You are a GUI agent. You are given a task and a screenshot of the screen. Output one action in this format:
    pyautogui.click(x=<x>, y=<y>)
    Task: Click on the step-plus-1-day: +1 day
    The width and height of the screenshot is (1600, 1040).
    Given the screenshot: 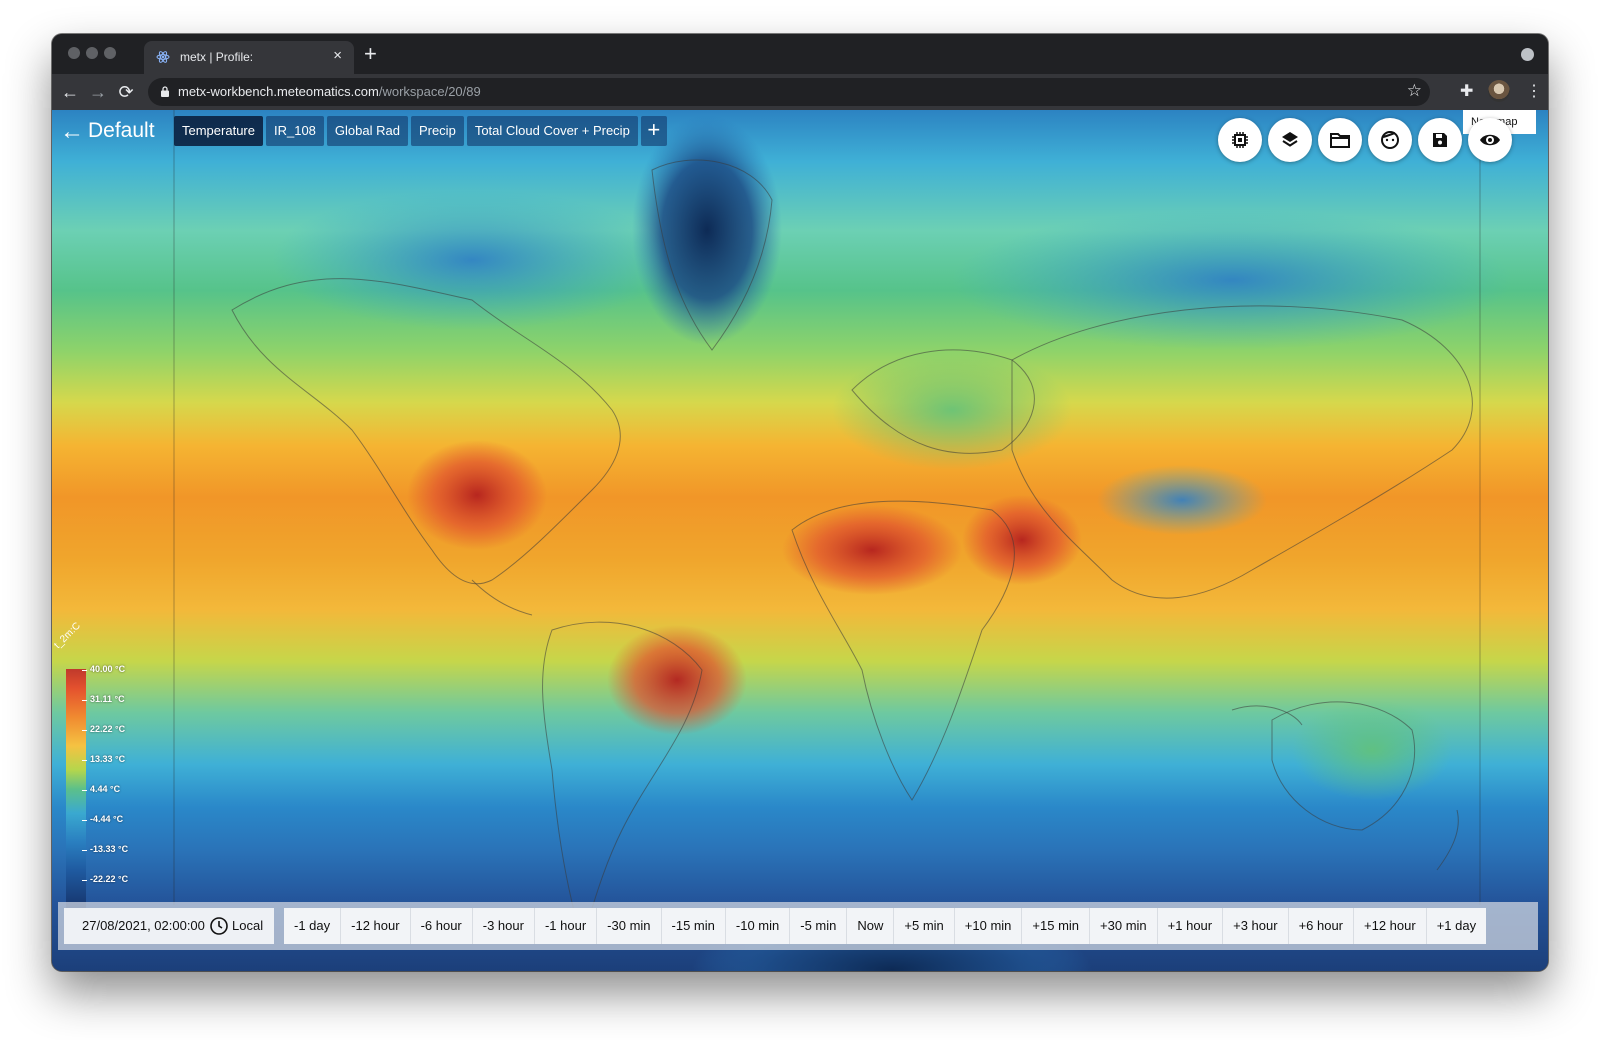 What is the action you would take?
    pyautogui.click(x=1456, y=926)
    